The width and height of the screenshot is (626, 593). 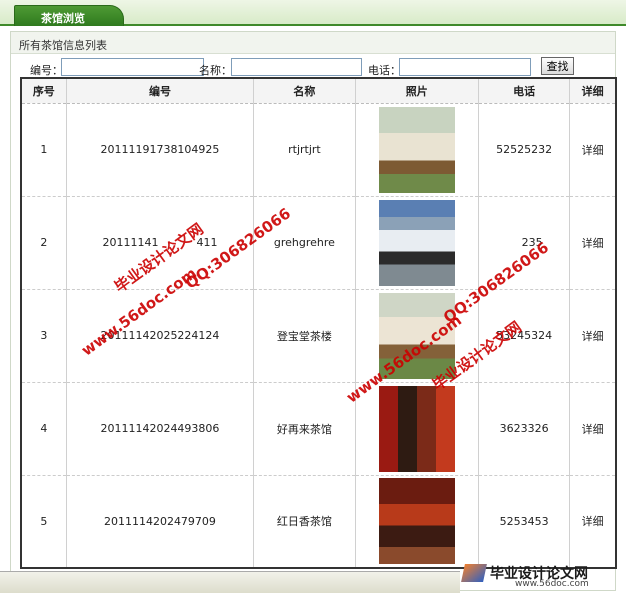 What do you see at coordinates (524, 522) in the screenshot?
I see `row-phone: 5253453` at bounding box center [524, 522].